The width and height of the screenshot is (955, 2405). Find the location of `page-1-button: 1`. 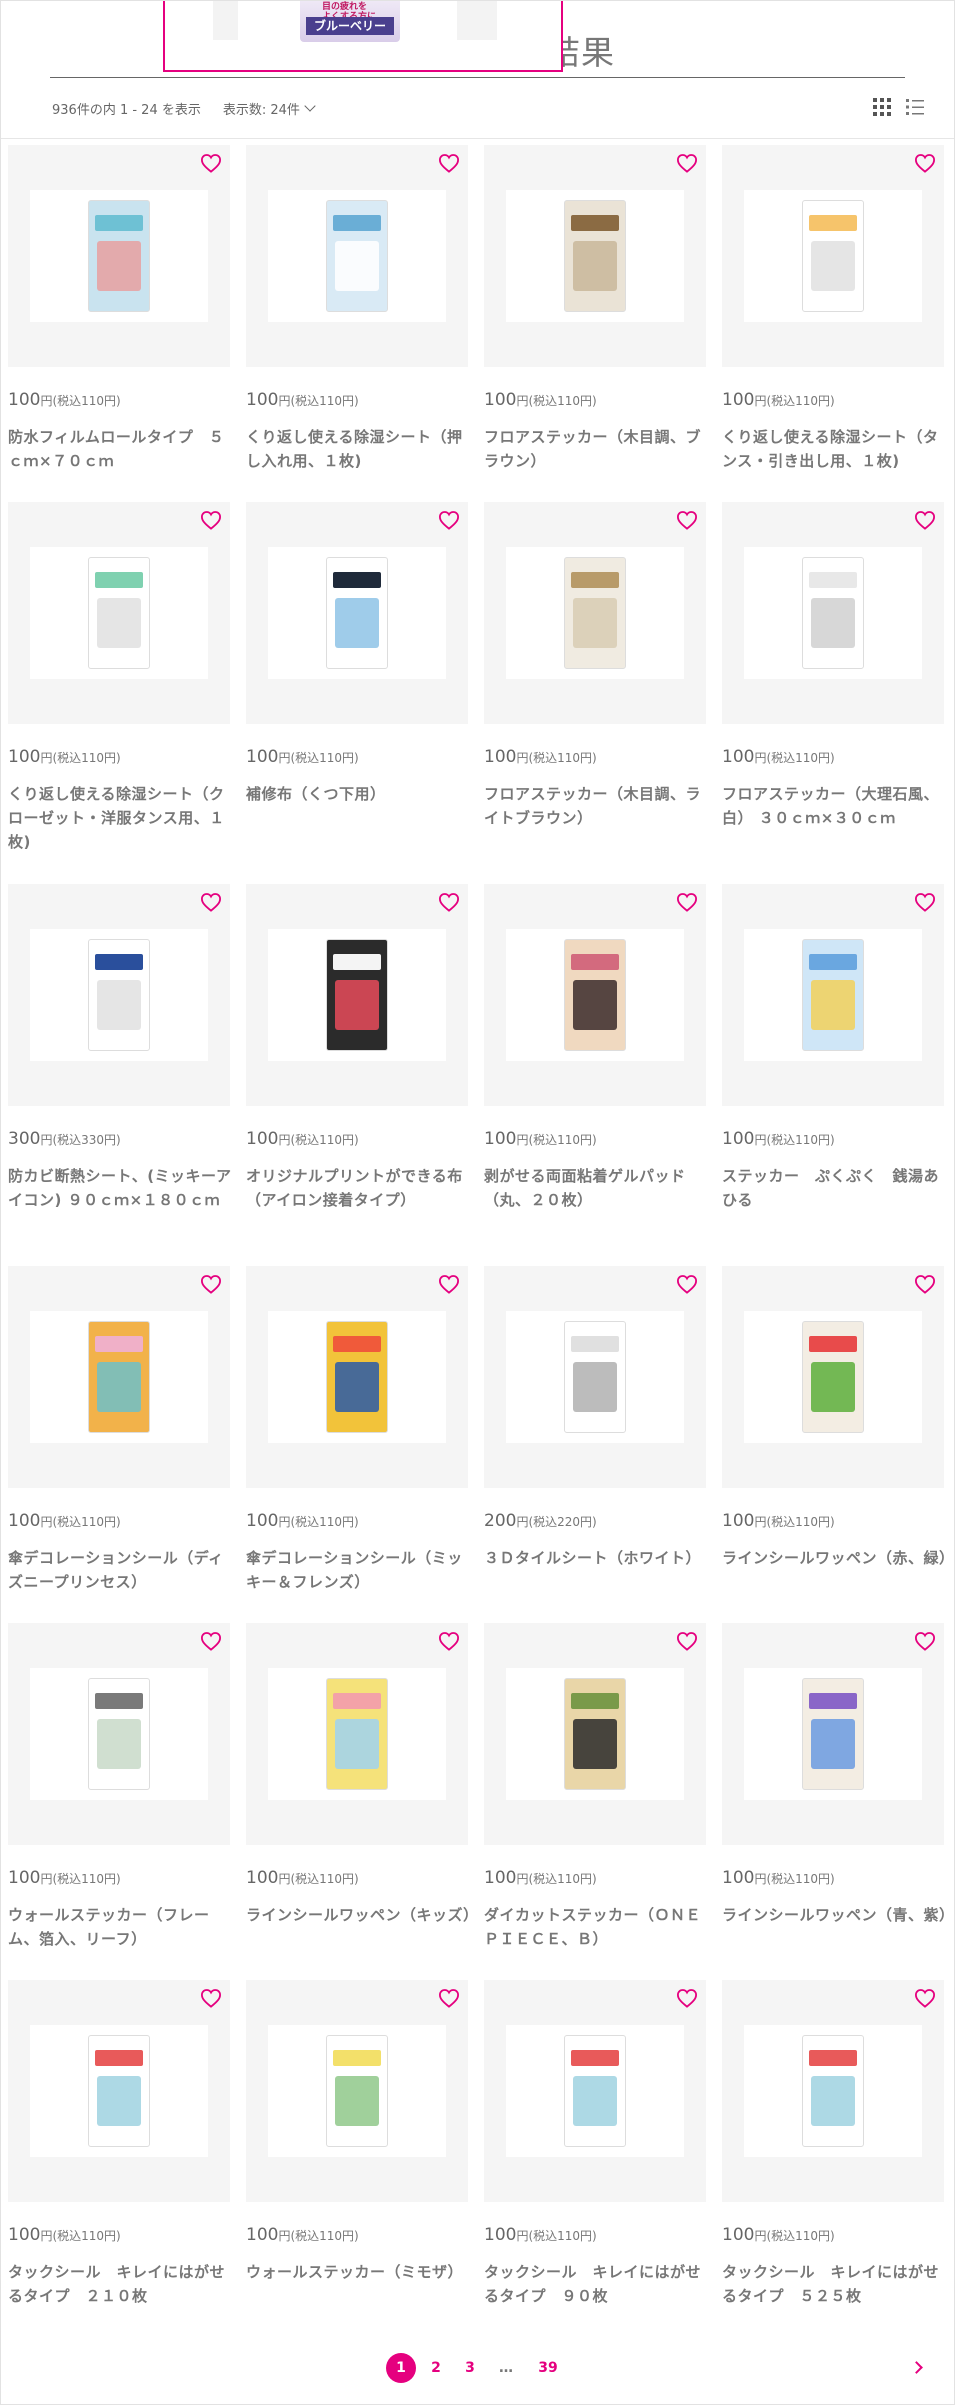

page-1-button: 1 is located at coordinates (401, 2368).